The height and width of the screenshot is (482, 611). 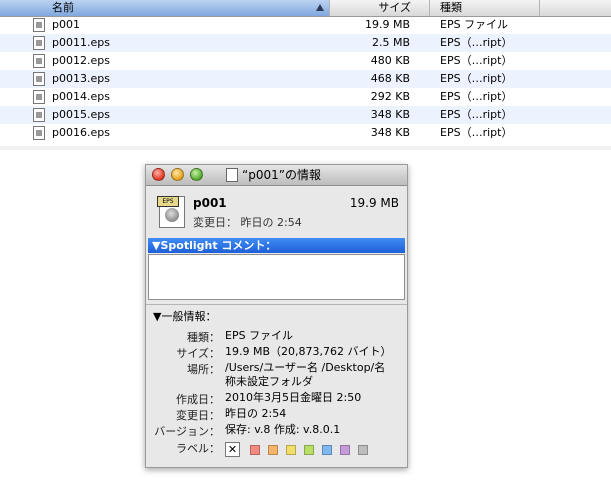 What do you see at coordinates (259, 335) in the screenshot?
I see `info-row-value: EPS ファイル` at bounding box center [259, 335].